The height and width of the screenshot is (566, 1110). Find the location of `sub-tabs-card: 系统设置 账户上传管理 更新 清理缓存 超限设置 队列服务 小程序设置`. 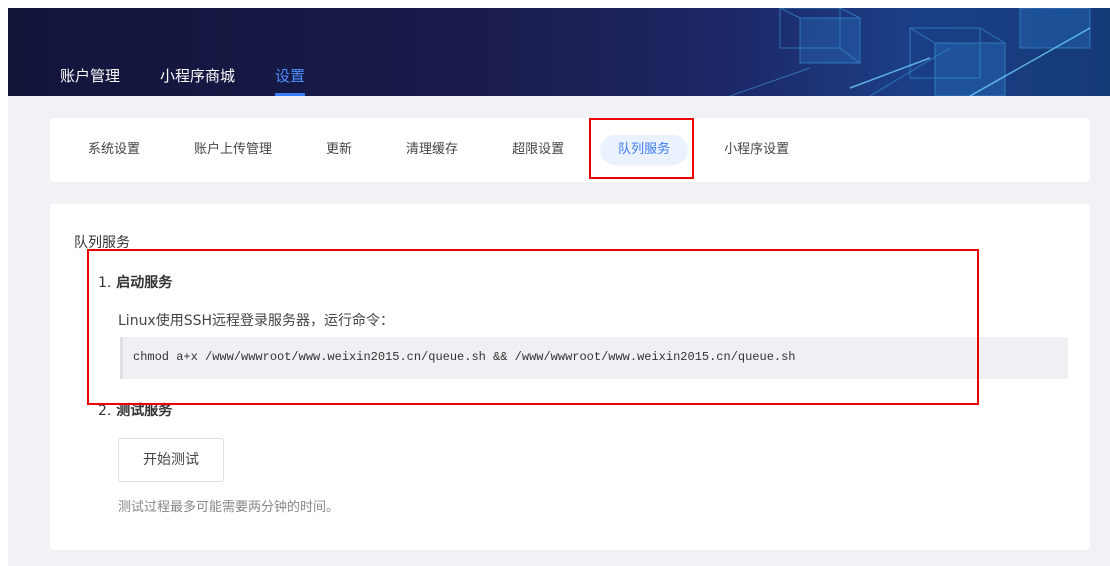

sub-tabs-card: 系统设置 账户上传管理 更新 清理缓存 超限设置 队列服务 小程序设置 is located at coordinates (570, 150).